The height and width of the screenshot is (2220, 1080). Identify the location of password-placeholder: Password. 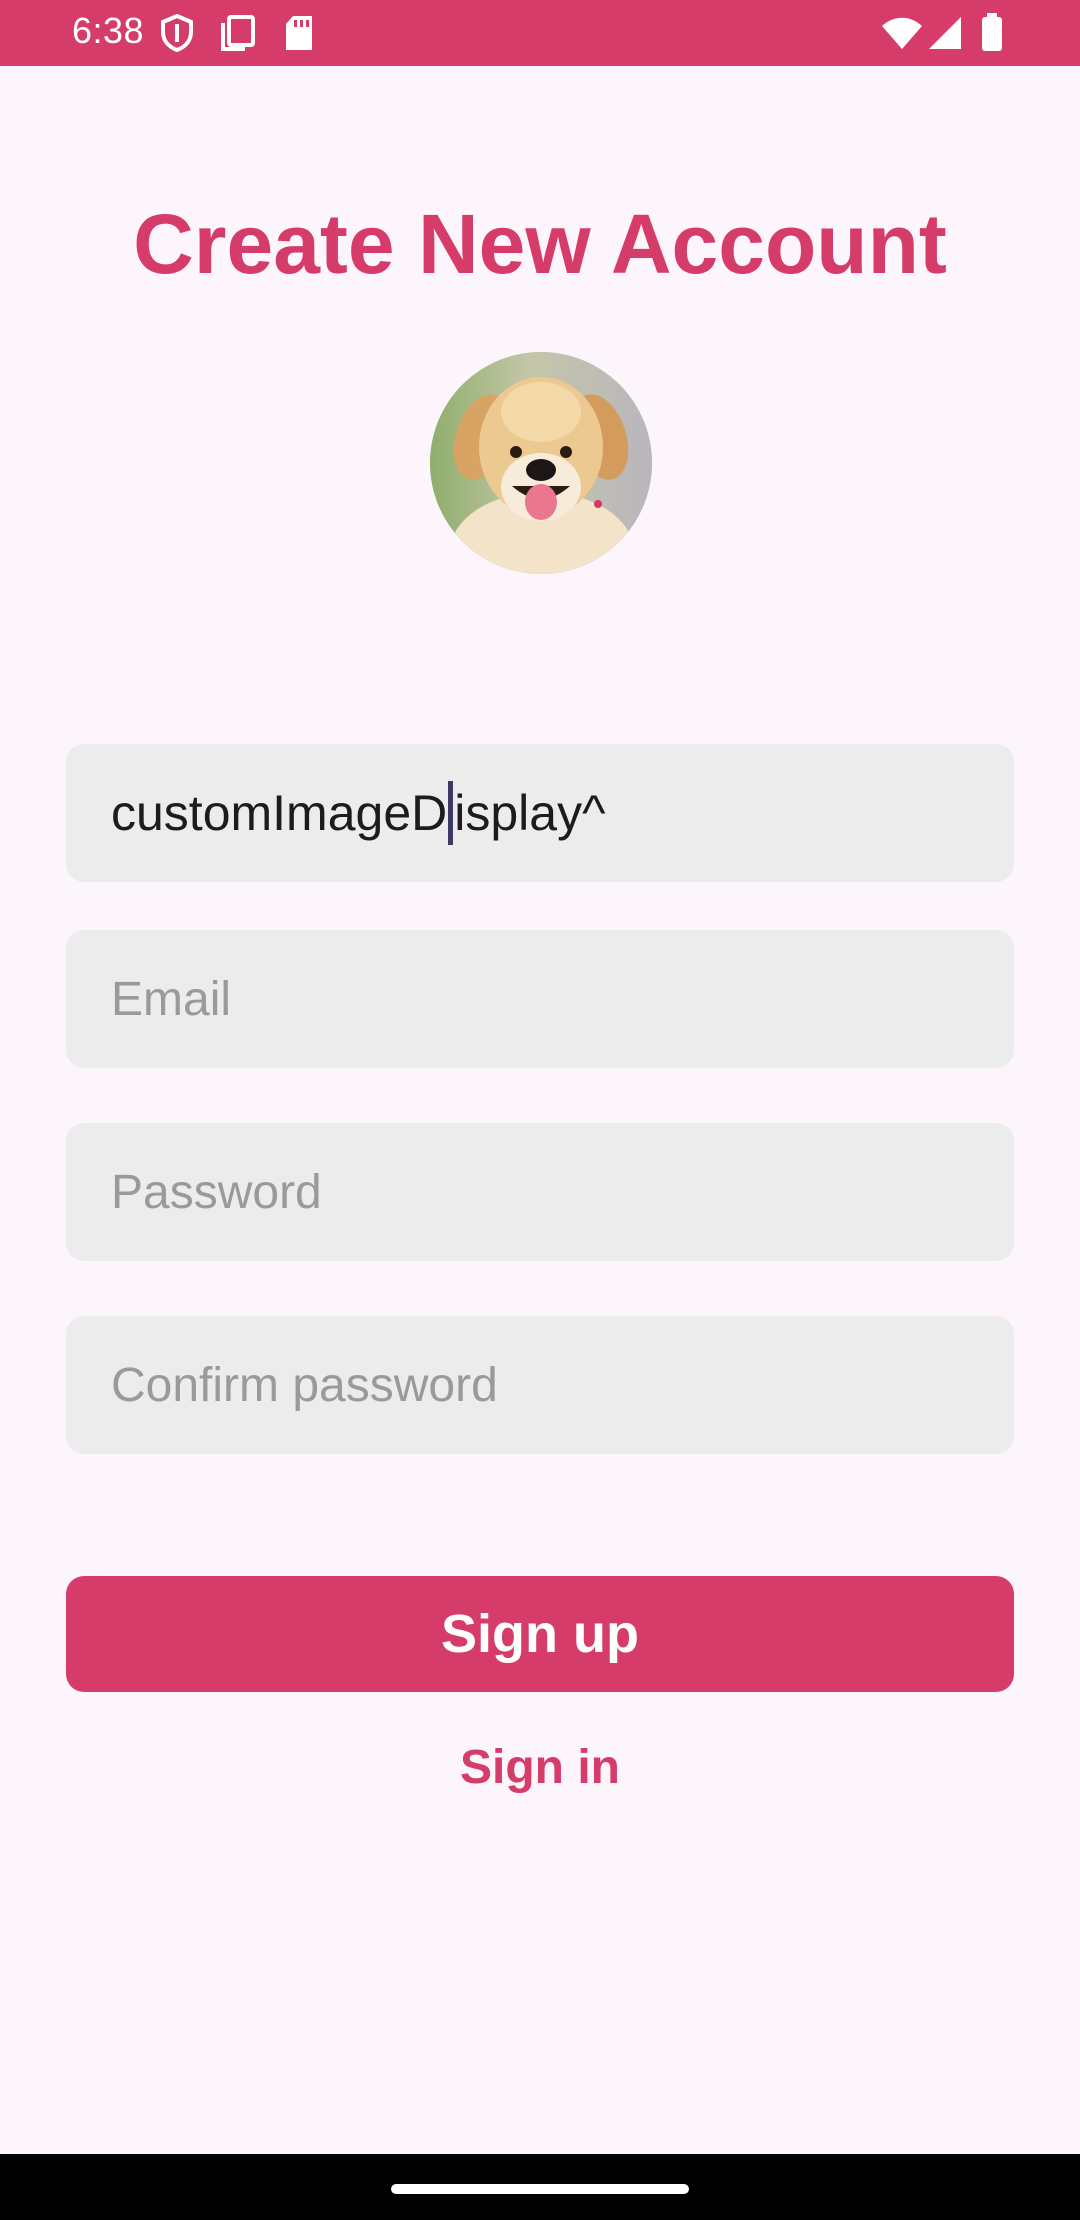
(216, 1192).